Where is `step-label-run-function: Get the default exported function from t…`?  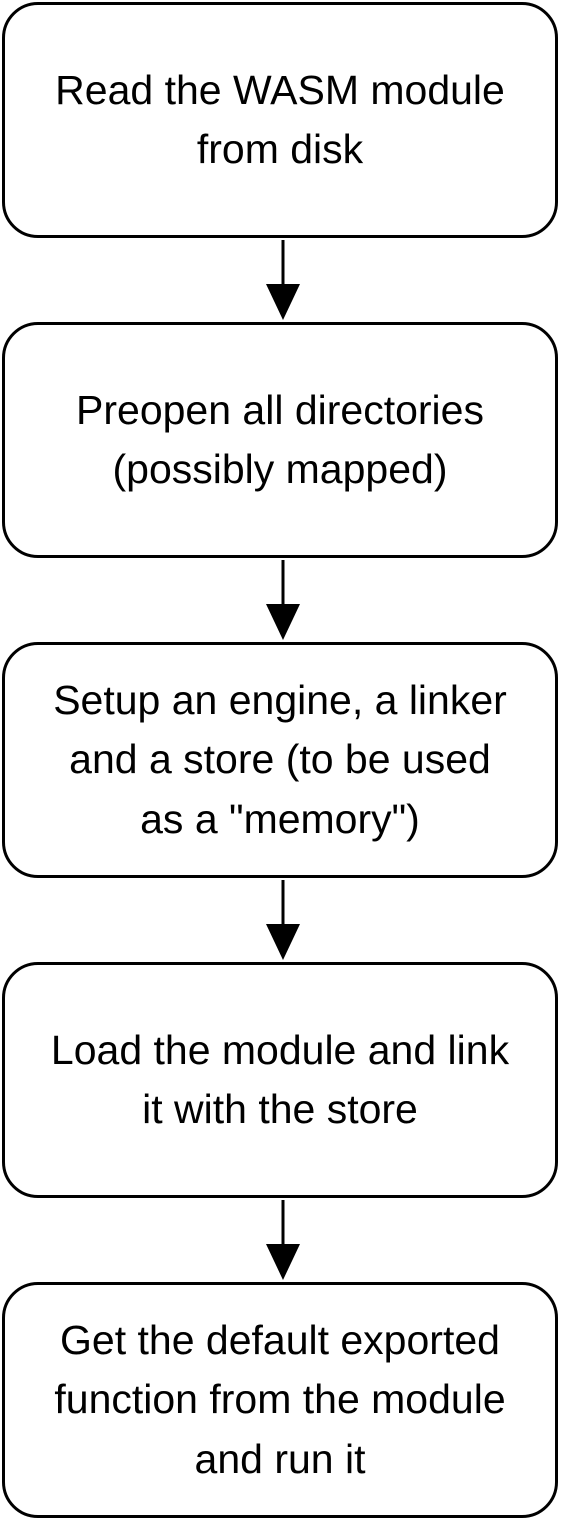 step-label-run-function: Get the default exported function from t… is located at coordinates (280, 1399).